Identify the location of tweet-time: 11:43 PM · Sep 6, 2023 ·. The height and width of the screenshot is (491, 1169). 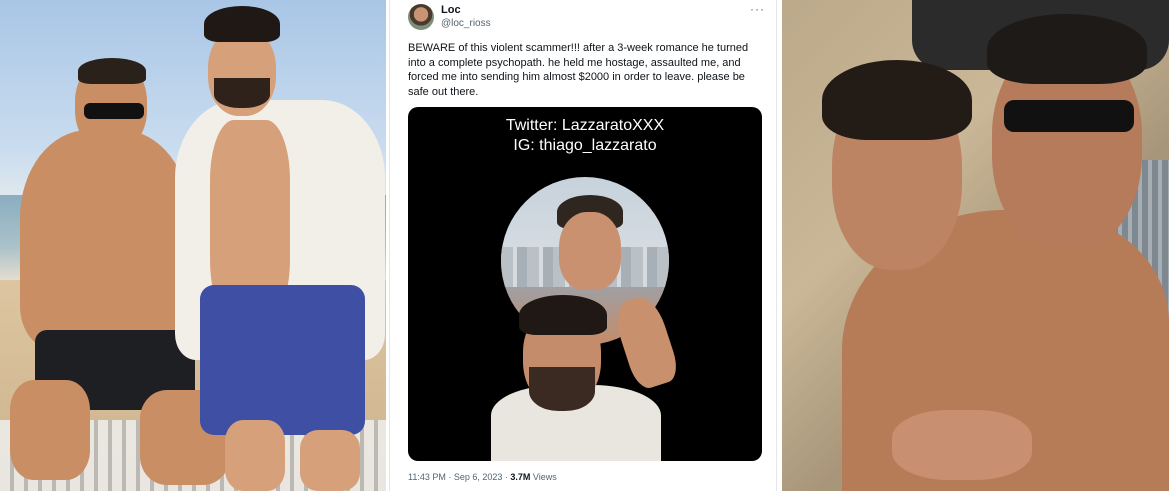
(459, 477).